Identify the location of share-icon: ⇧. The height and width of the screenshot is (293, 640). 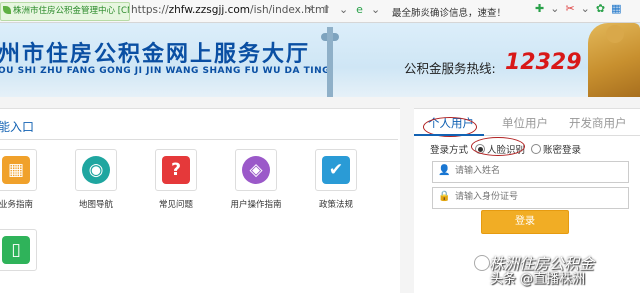
(326, 9).